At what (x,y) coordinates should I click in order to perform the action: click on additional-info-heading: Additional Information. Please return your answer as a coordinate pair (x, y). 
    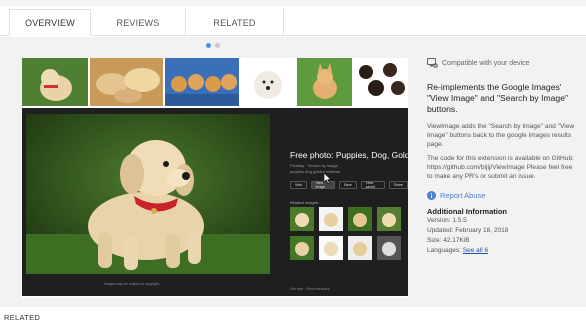
    Looking at the image, I should click on (467, 211).